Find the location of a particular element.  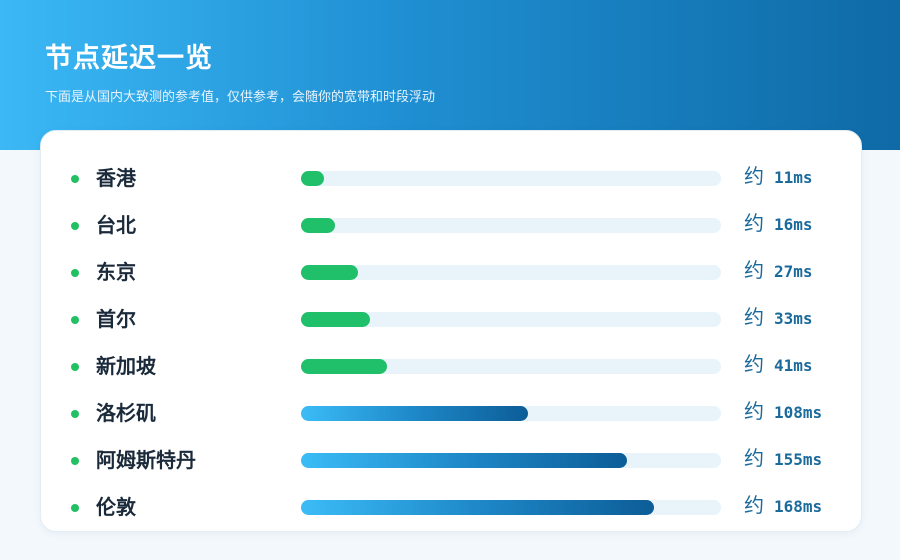

node-row: 伦敦 约 168ms is located at coordinates (451, 502).